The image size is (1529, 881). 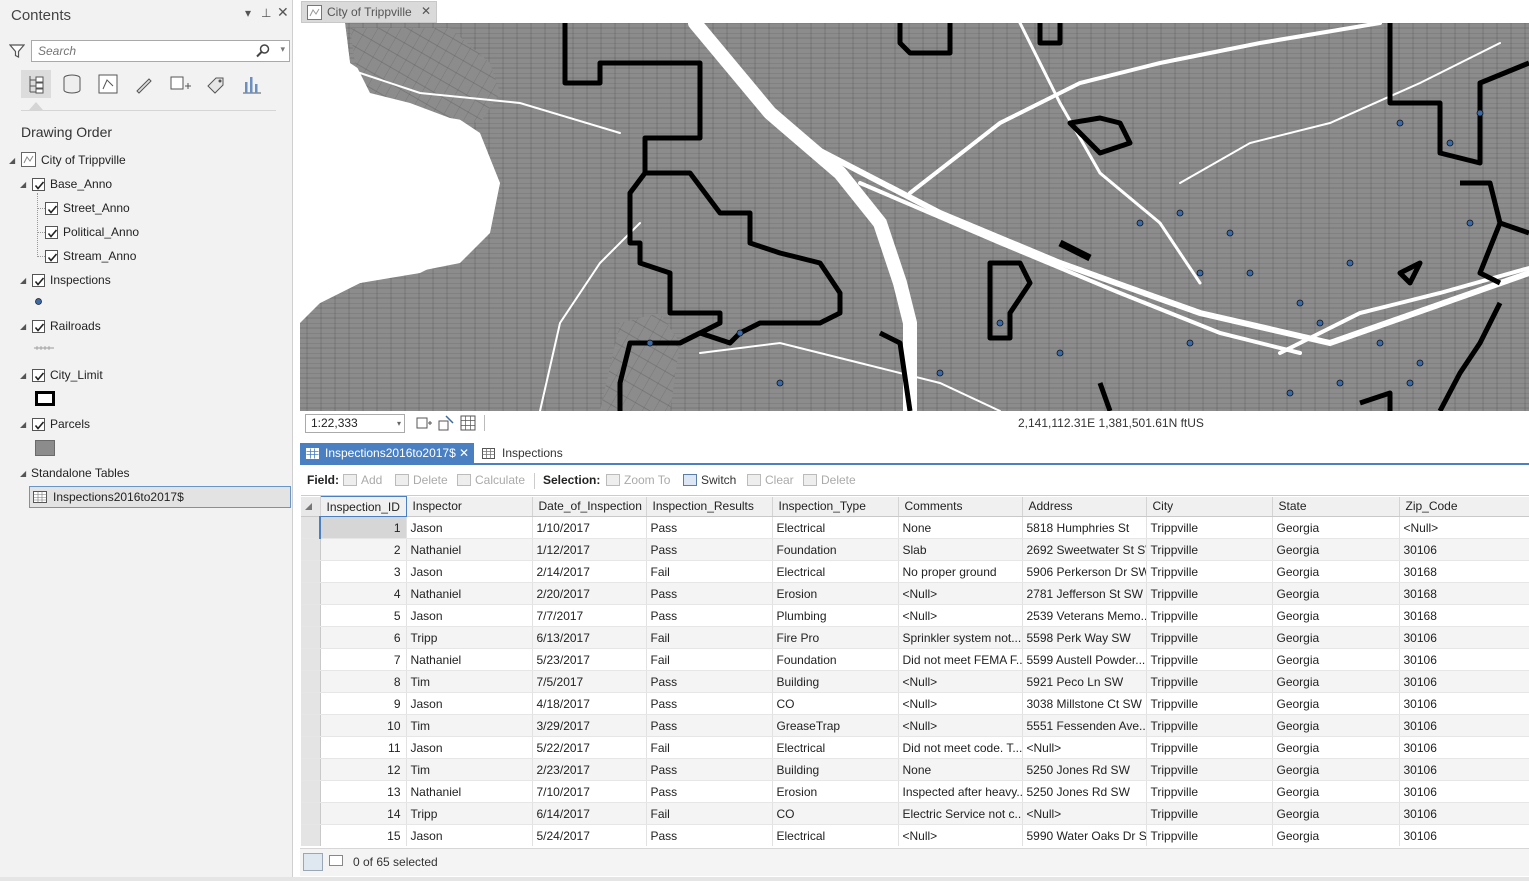 I want to click on table-cell: 13, so click(x=363, y=791).